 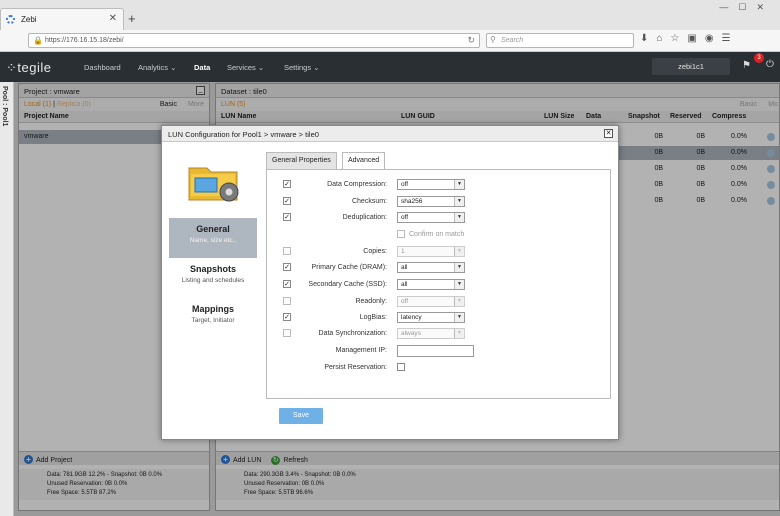 What do you see at coordinates (7, 299) in the screenshot?
I see `pool-sidebar: Pool : Pool1` at bounding box center [7, 299].